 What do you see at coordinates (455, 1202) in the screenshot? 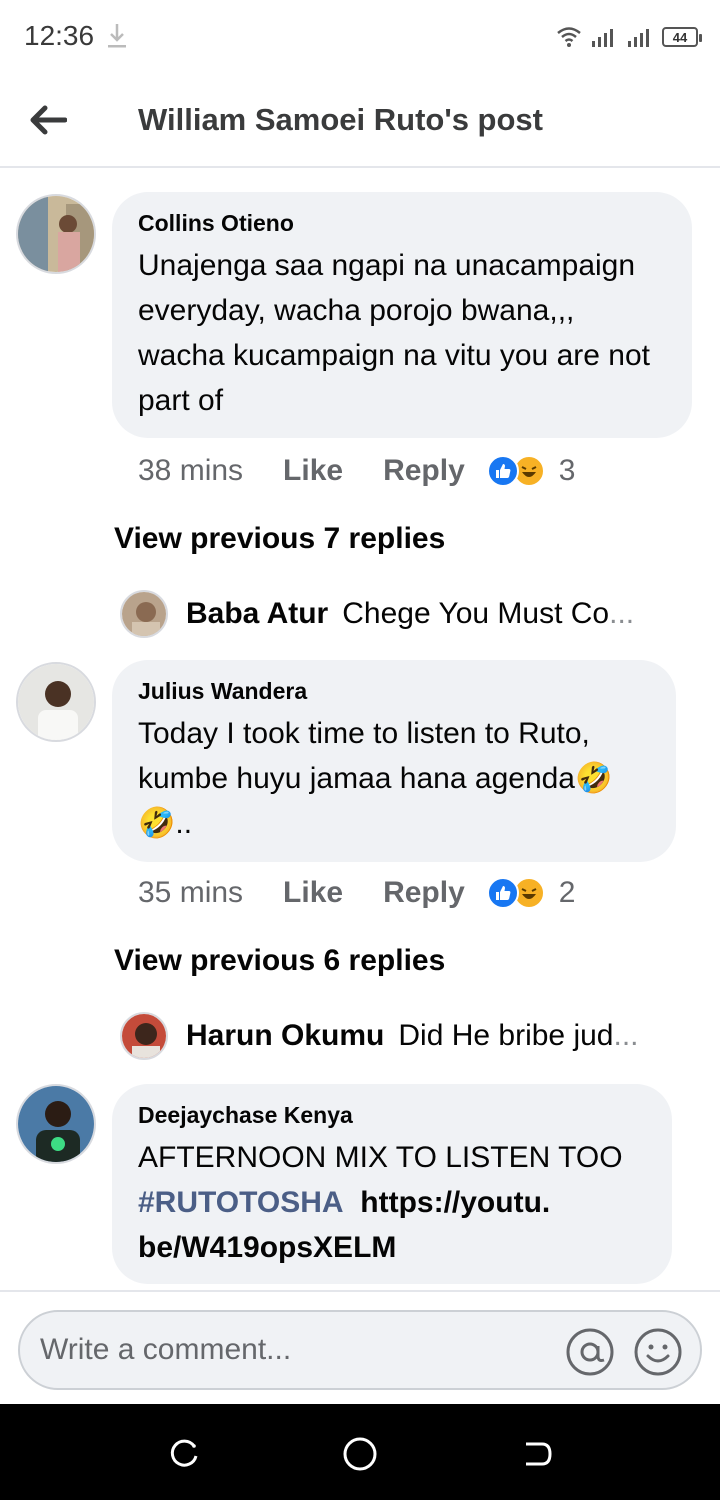
I see `youtube-link: https://youtu.` at bounding box center [455, 1202].